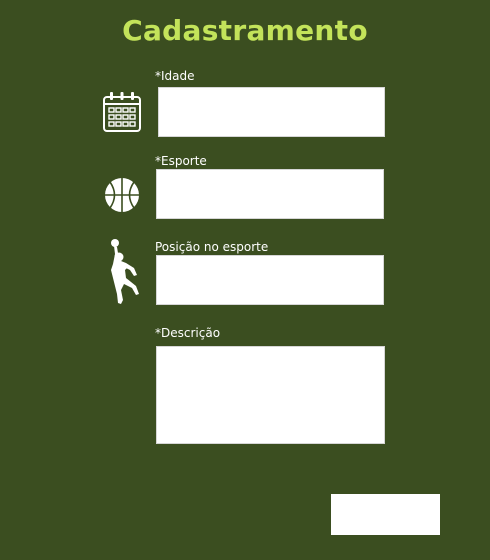 This screenshot has width=490, height=560. I want to click on posicao-label: Posição no esporte, so click(212, 247).